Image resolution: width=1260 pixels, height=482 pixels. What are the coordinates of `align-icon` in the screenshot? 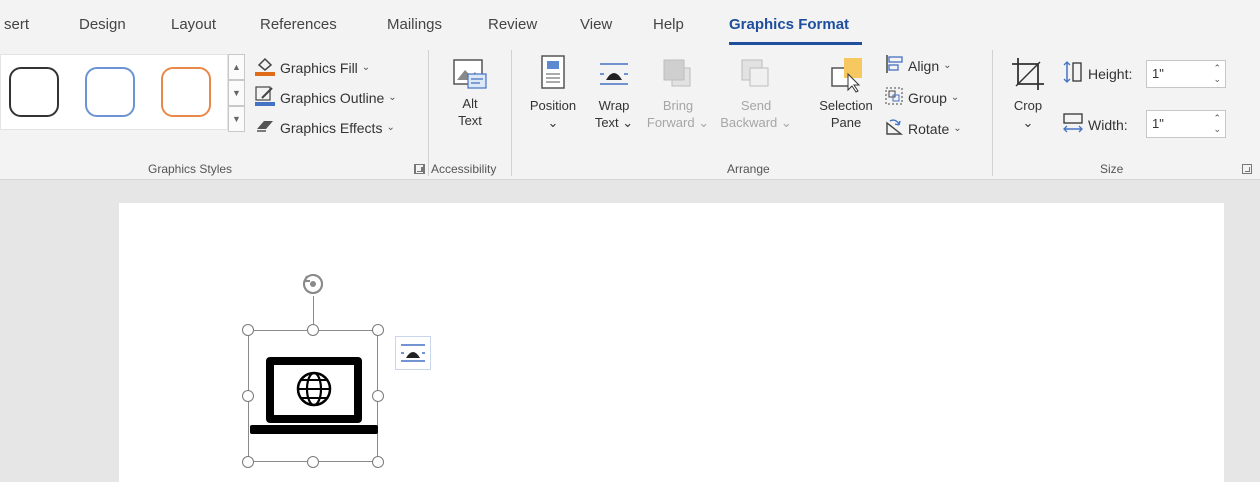 It's located at (894, 65).